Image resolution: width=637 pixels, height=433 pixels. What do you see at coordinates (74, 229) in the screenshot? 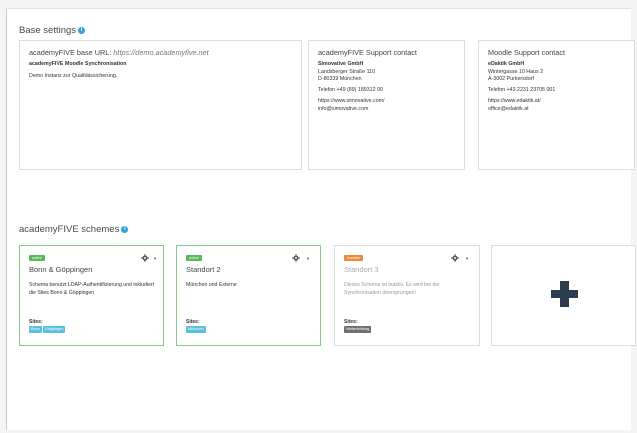
I see `schemes-title: academyFIVE schemes i` at bounding box center [74, 229].